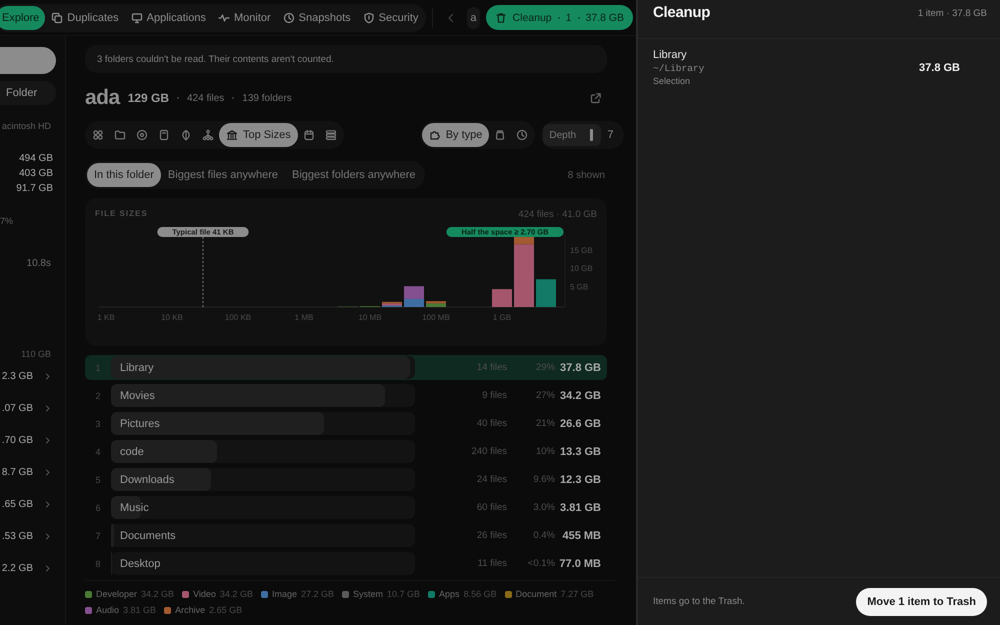  I want to click on y-tick-label: 15 GB, so click(581, 250).